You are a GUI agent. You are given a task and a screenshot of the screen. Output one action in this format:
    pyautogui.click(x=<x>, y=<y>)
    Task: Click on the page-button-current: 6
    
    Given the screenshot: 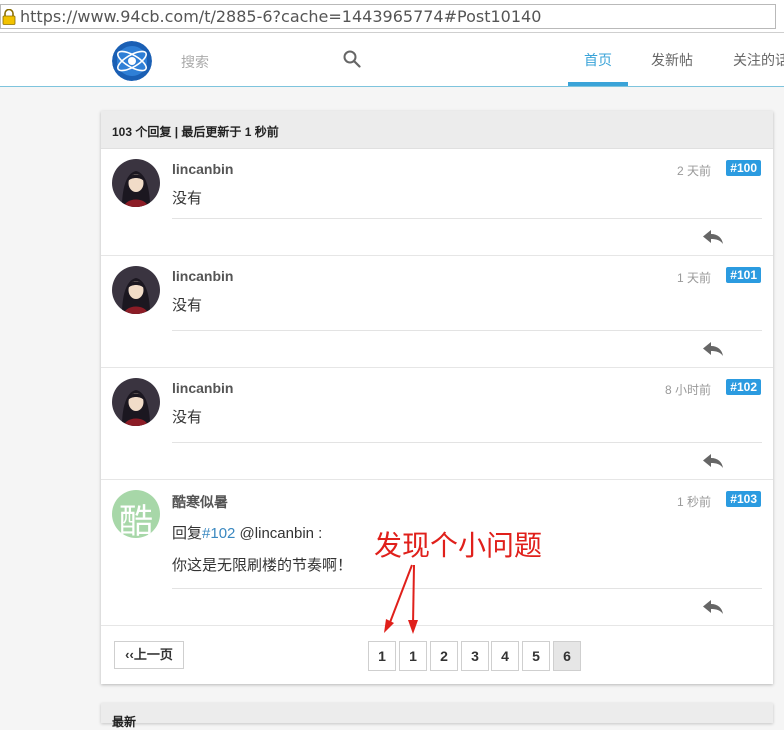 What is the action you would take?
    pyautogui.click(x=567, y=656)
    